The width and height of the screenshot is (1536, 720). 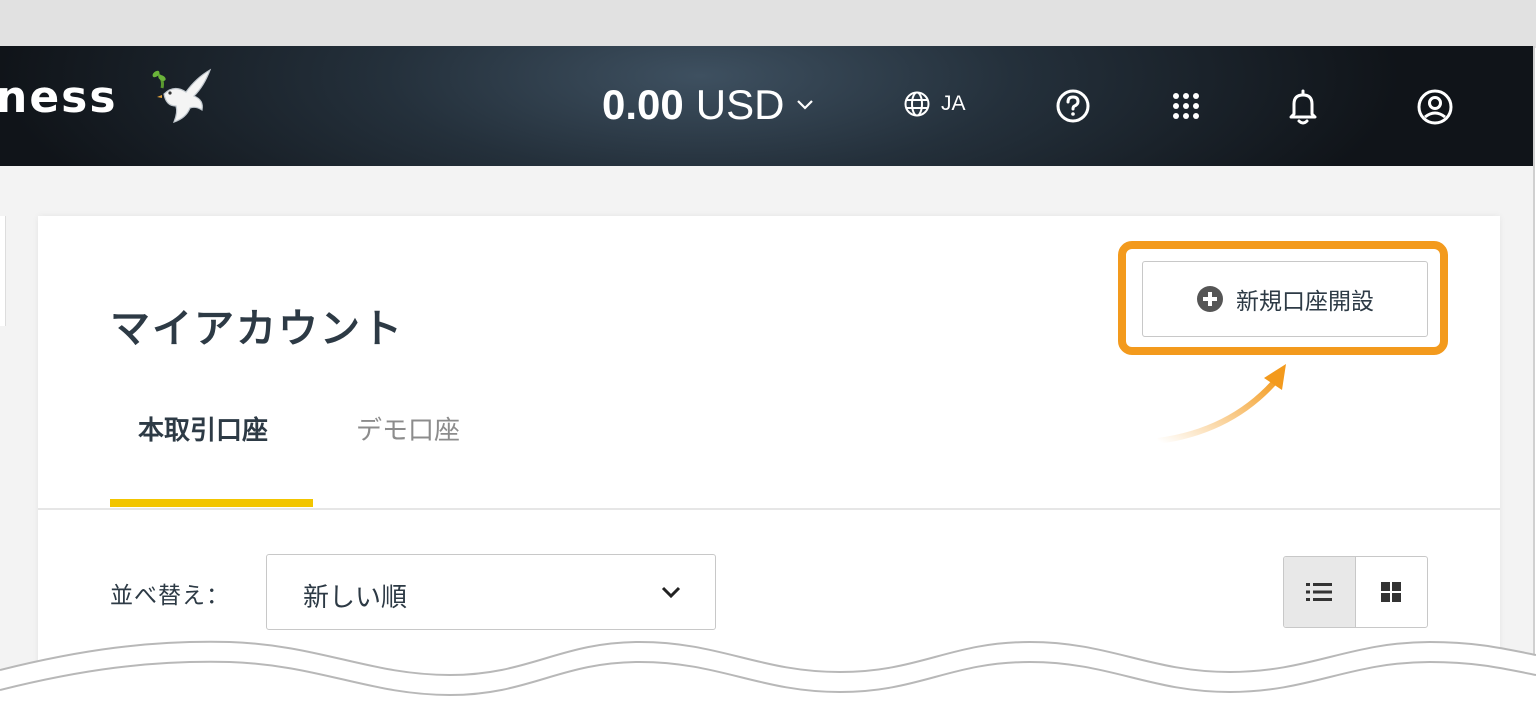 I want to click on globe-icon, so click(x=917, y=104).